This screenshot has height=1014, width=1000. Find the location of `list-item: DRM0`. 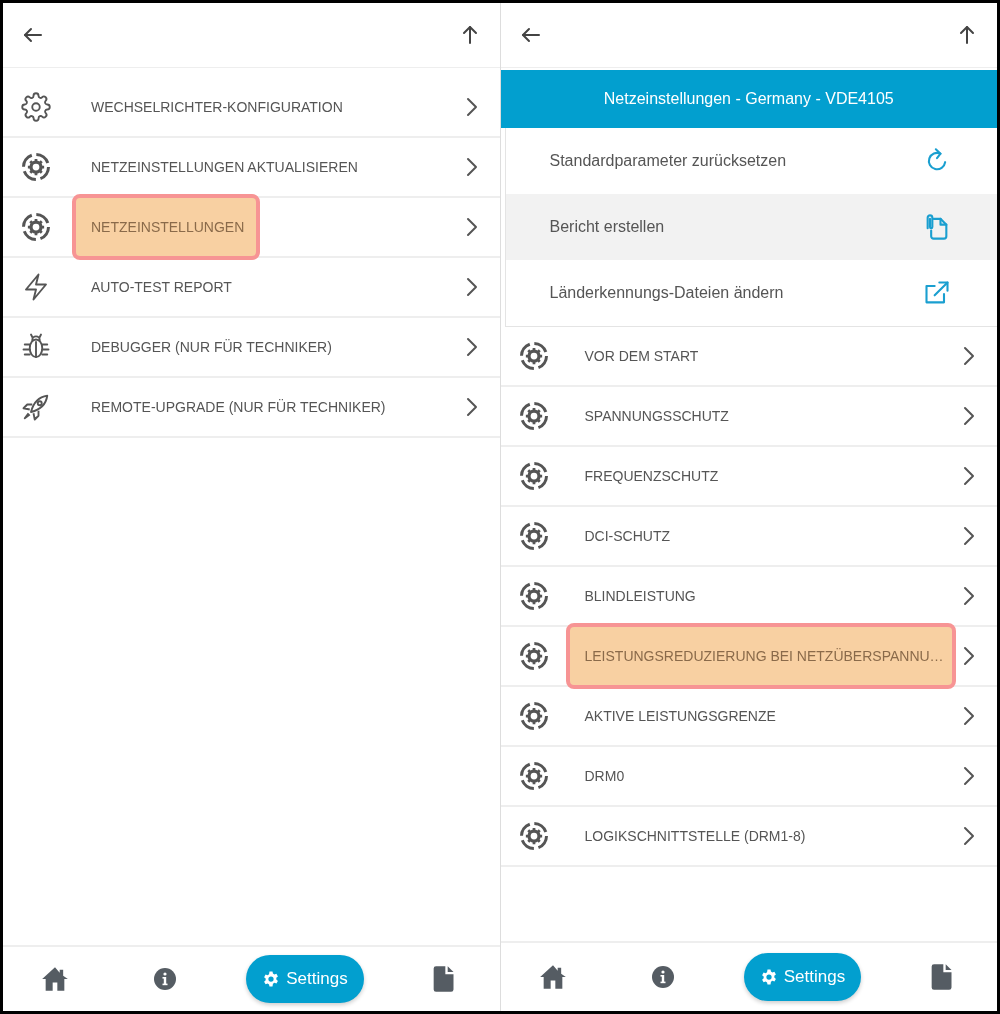

list-item: DRM0 is located at coordinates (748, 777).